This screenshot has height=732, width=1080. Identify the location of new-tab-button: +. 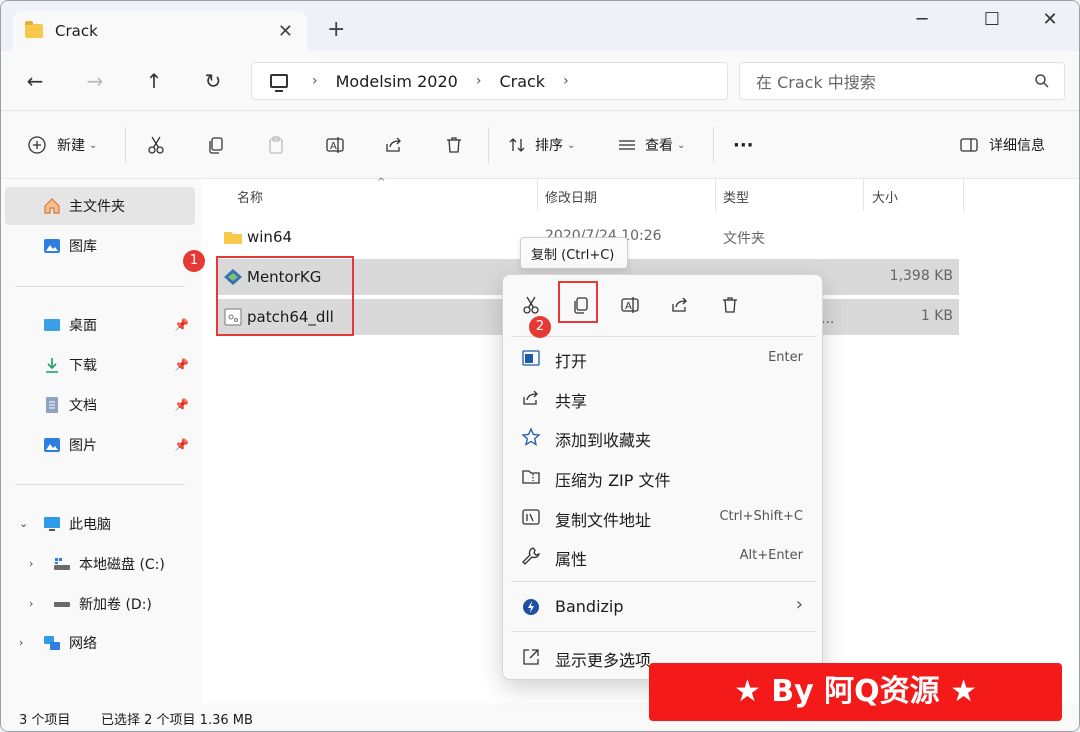
(336, 30).